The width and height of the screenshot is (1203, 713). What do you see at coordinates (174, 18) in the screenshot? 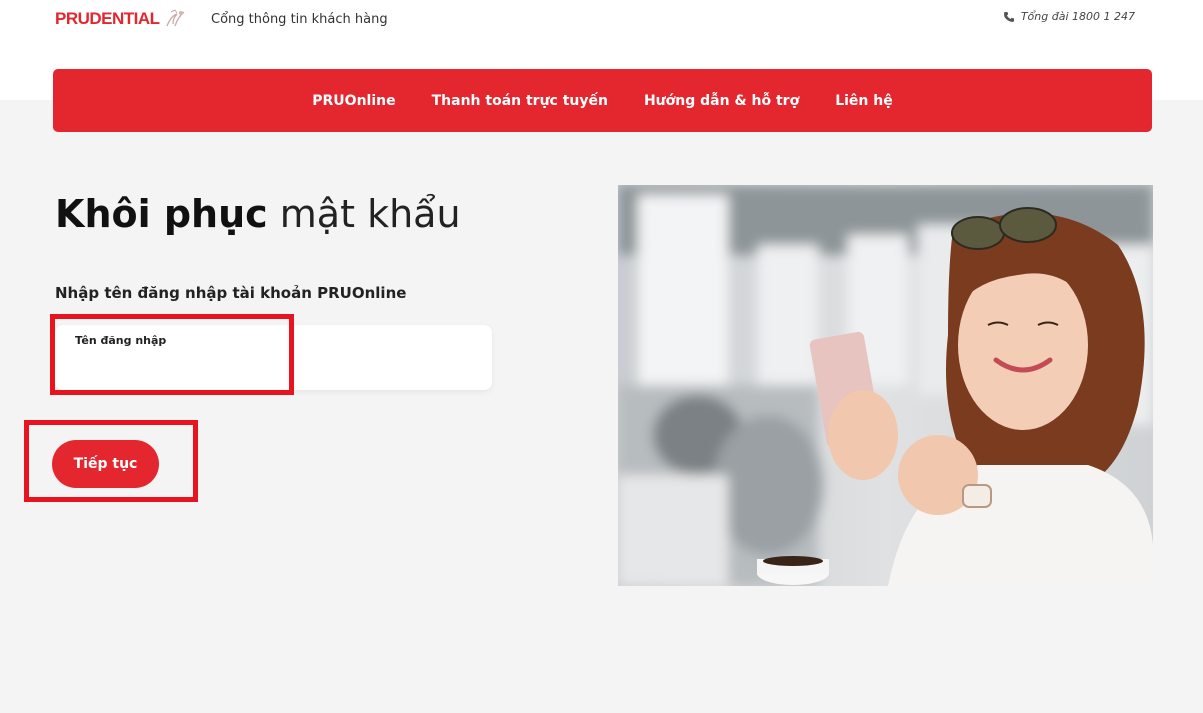
I see `logo-emblem-icon` at bounding box center [174, 18].